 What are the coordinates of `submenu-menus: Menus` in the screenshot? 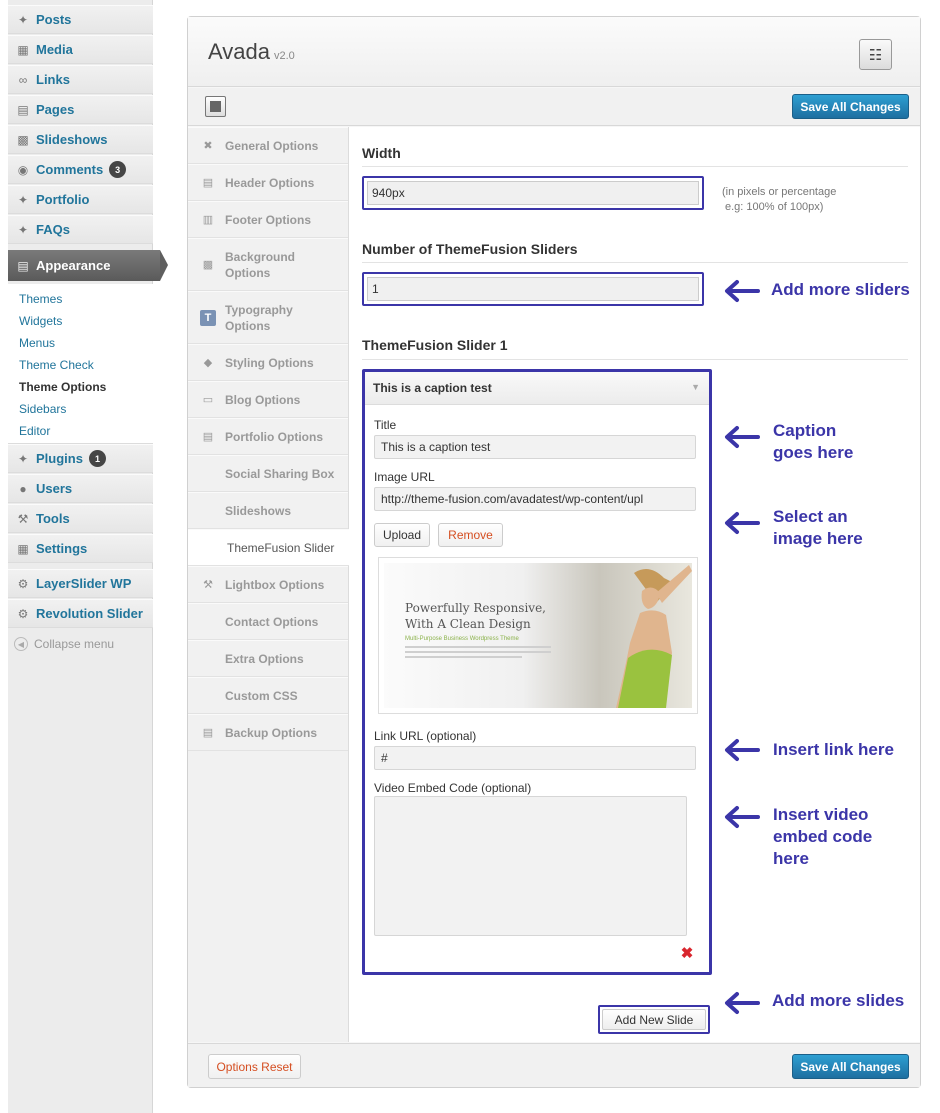 It's located at (86, 343).